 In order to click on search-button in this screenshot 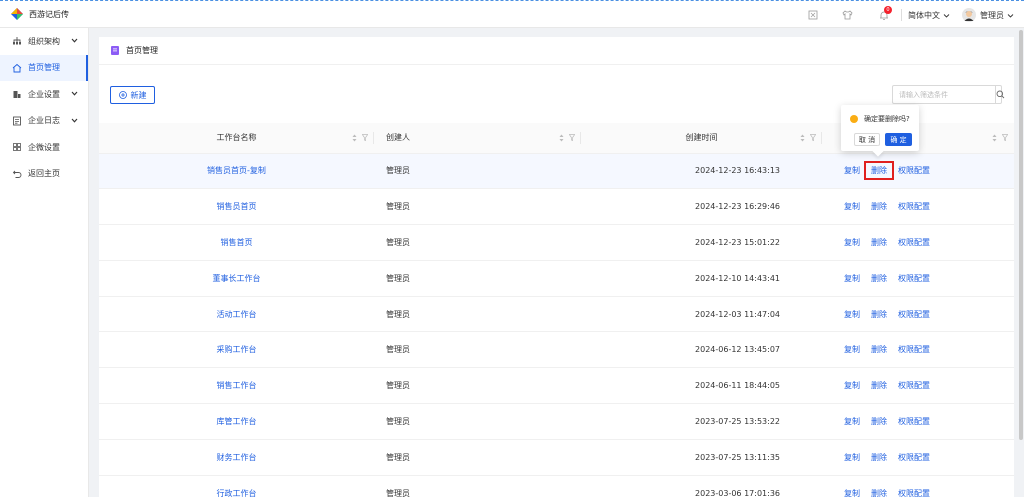, I will do `click(1000, 94)`.